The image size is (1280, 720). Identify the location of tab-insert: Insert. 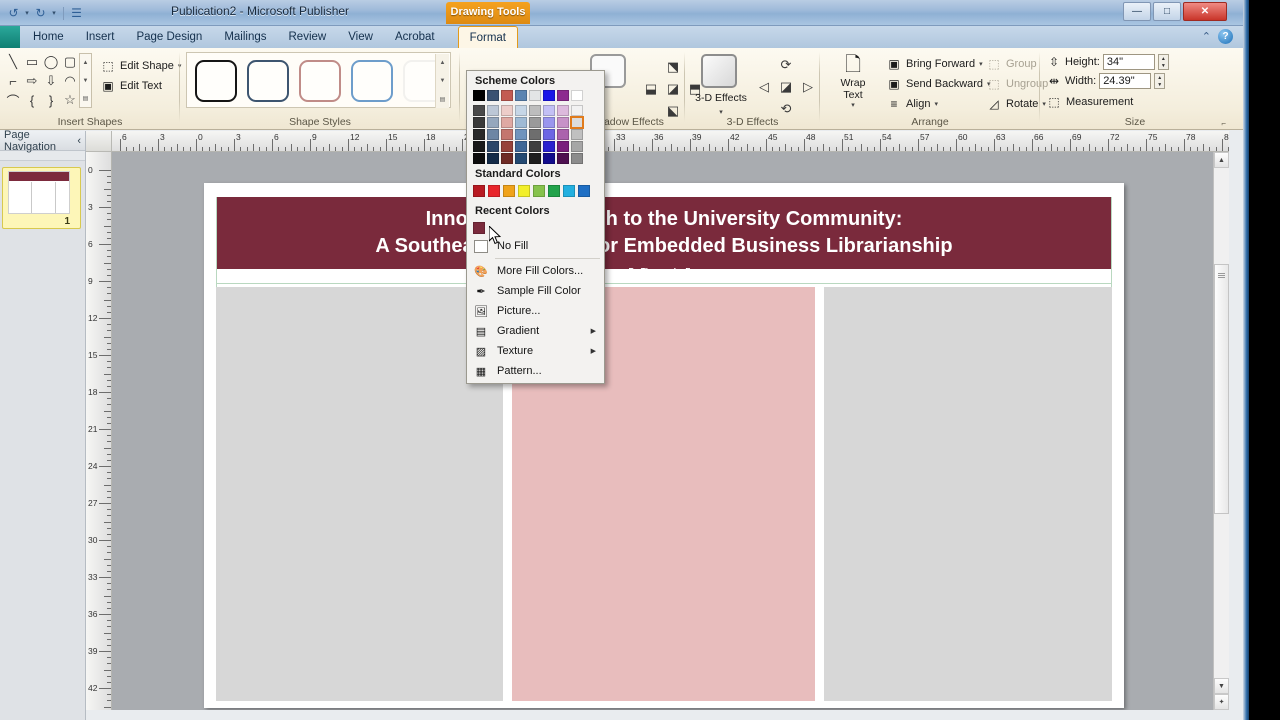
(100, 37).